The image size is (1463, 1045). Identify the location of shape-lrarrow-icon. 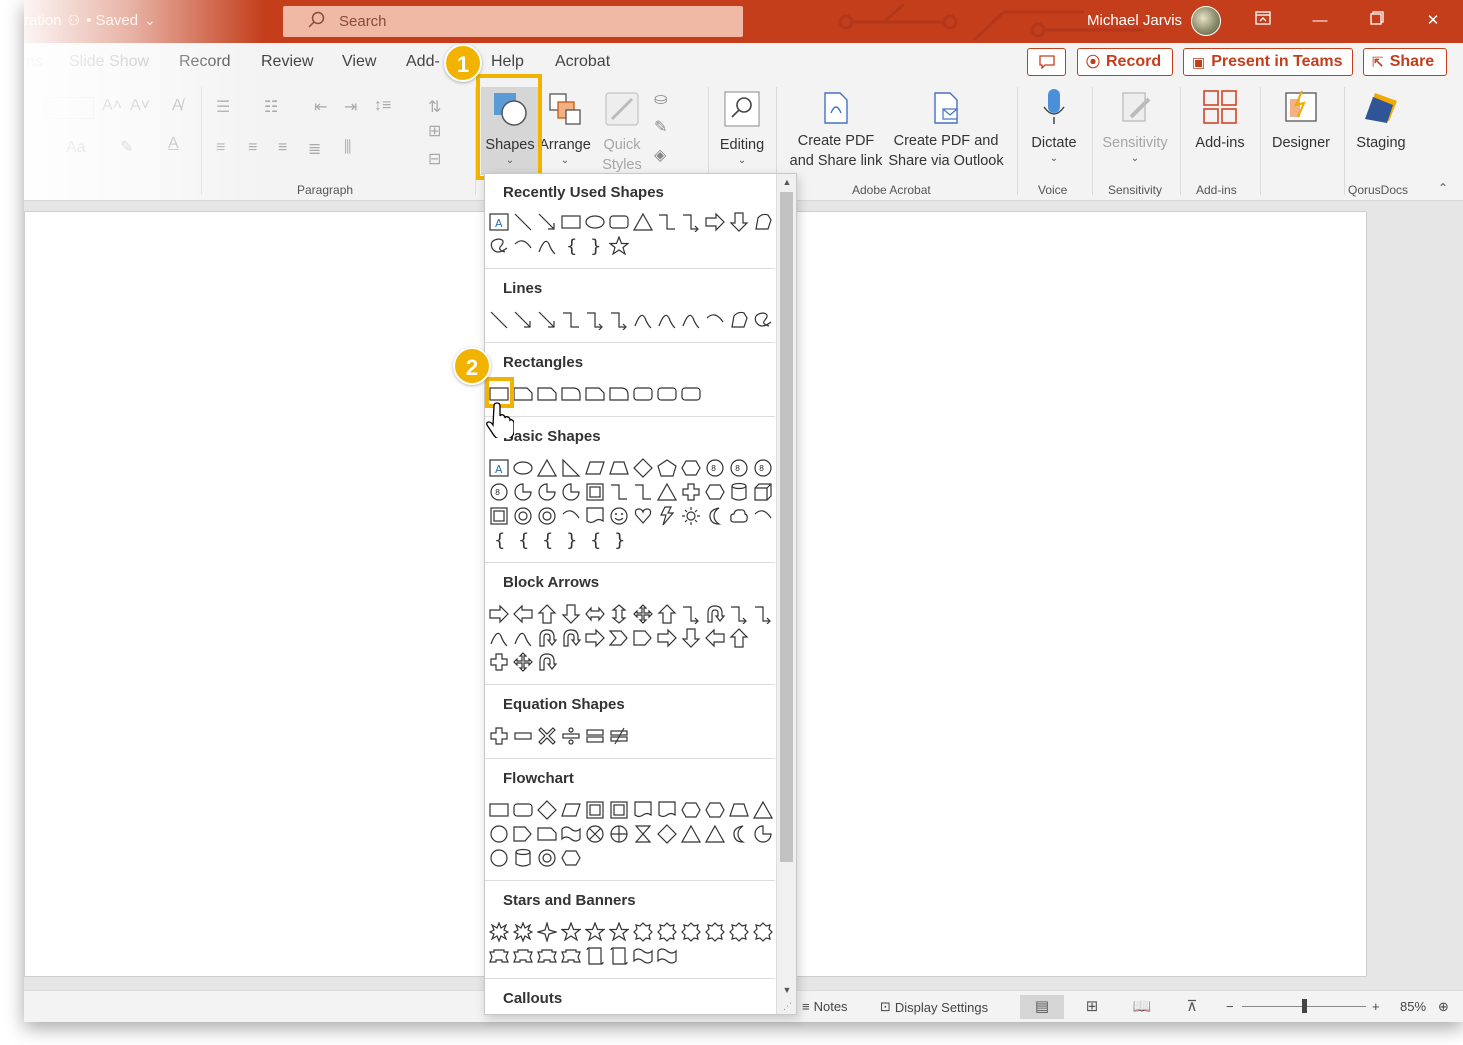
(595, 614).